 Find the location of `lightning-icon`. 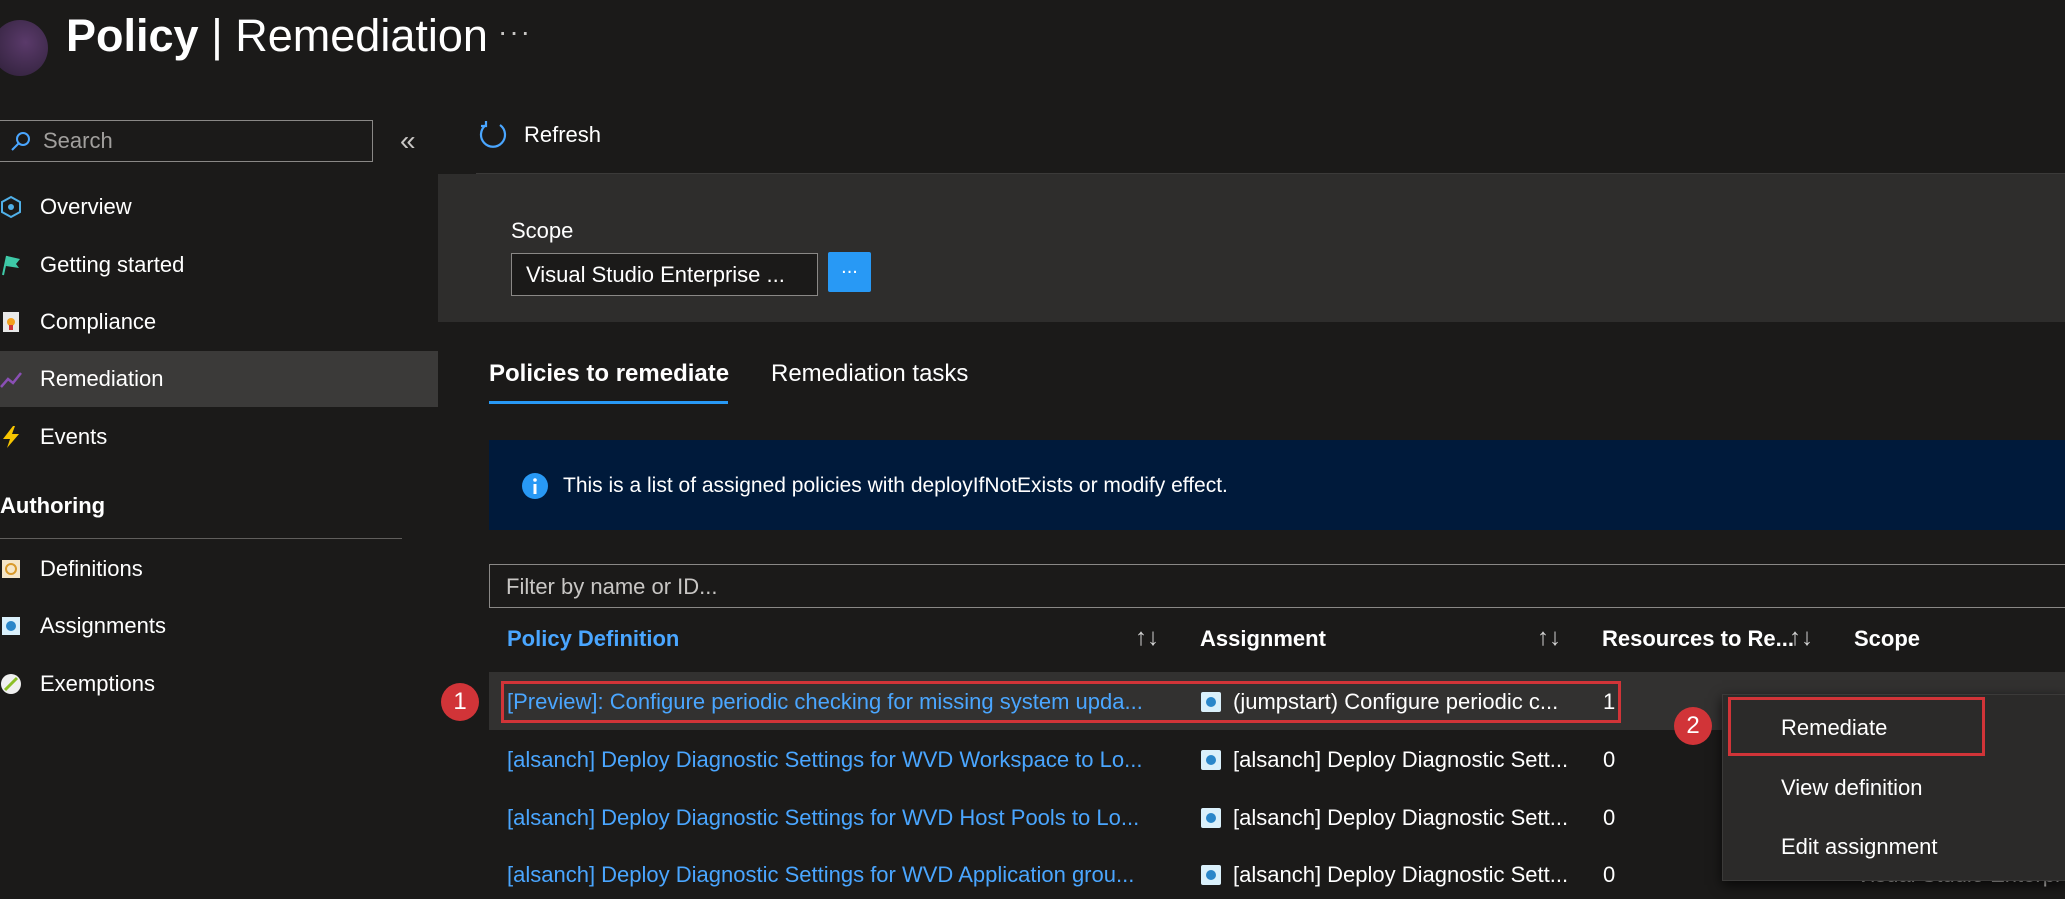

lightning-icon is located at coordinates (12, 437).